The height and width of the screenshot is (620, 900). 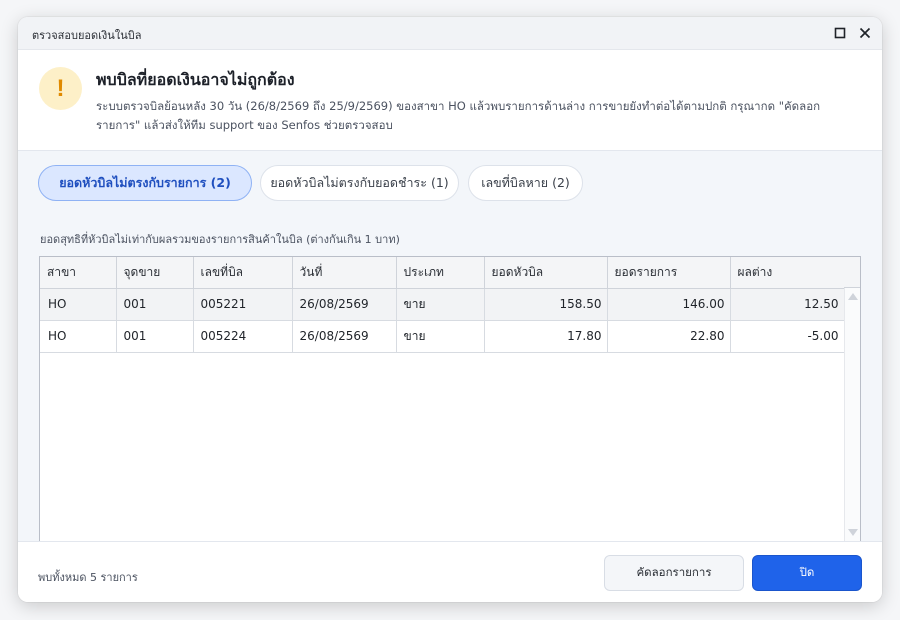 What do you see at coordinates (344, 273) in the screenshot?
I see `column-header-date: วันที่` at bounding box center [344, 273].